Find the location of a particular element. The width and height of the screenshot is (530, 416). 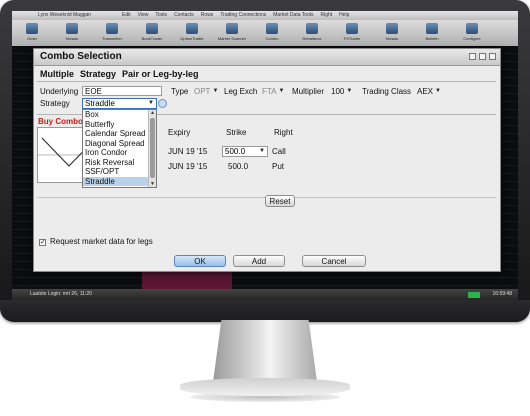

add-button: Add is located at coordinates (259, 261).